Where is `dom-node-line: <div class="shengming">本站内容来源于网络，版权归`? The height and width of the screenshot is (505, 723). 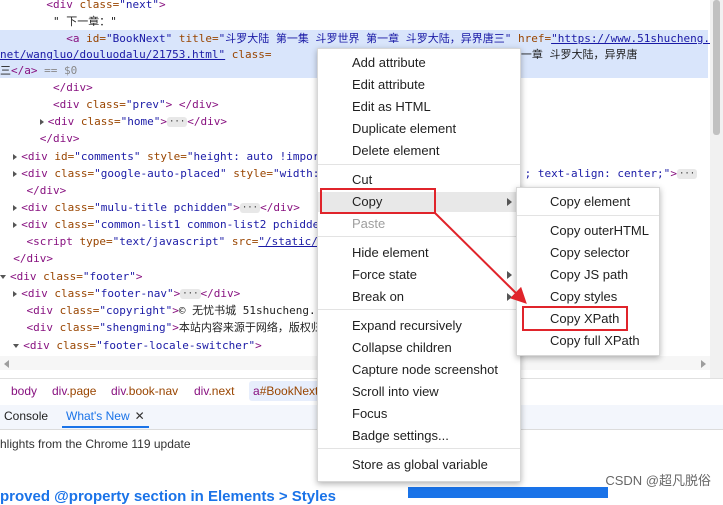
dom-node-line: <div class="shengming">本站内容来源于网络，版权归 is located at coordinates (161, 327).